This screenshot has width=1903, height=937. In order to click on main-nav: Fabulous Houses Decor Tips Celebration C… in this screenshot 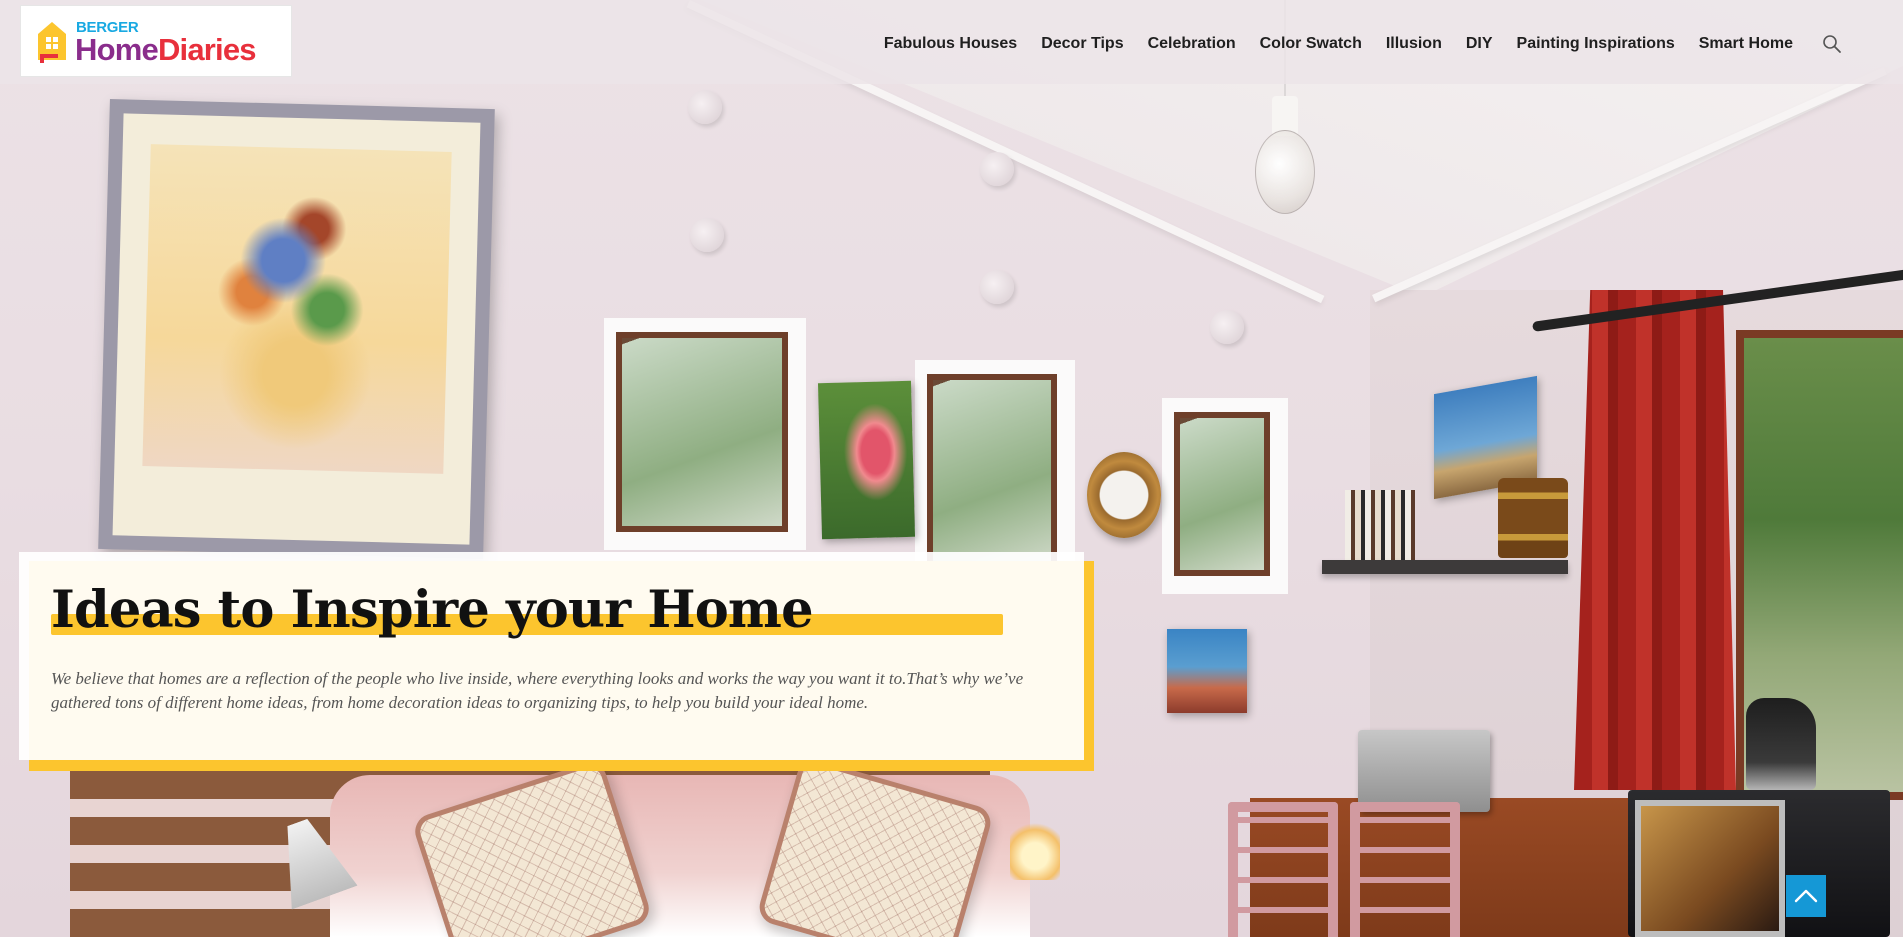, I will do `click(1326, 44)`.